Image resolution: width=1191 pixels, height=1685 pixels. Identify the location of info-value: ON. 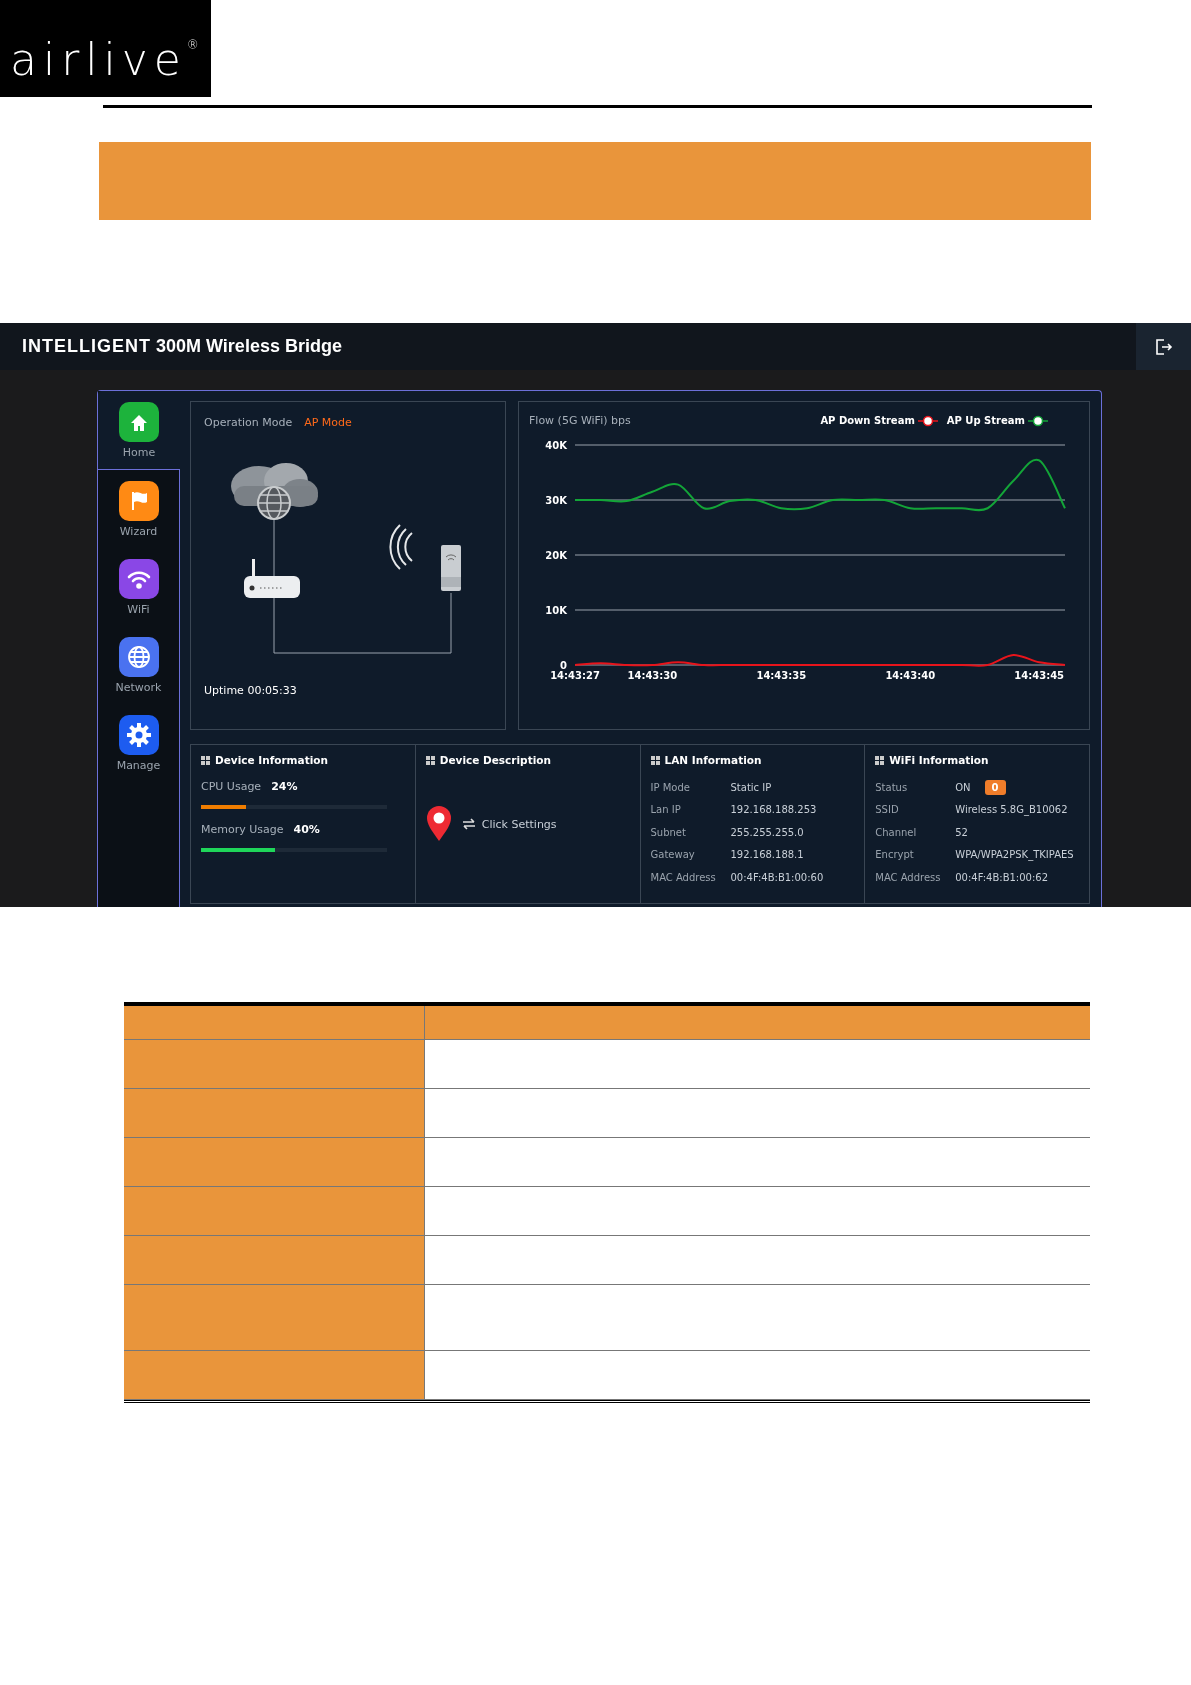
(963, 787).